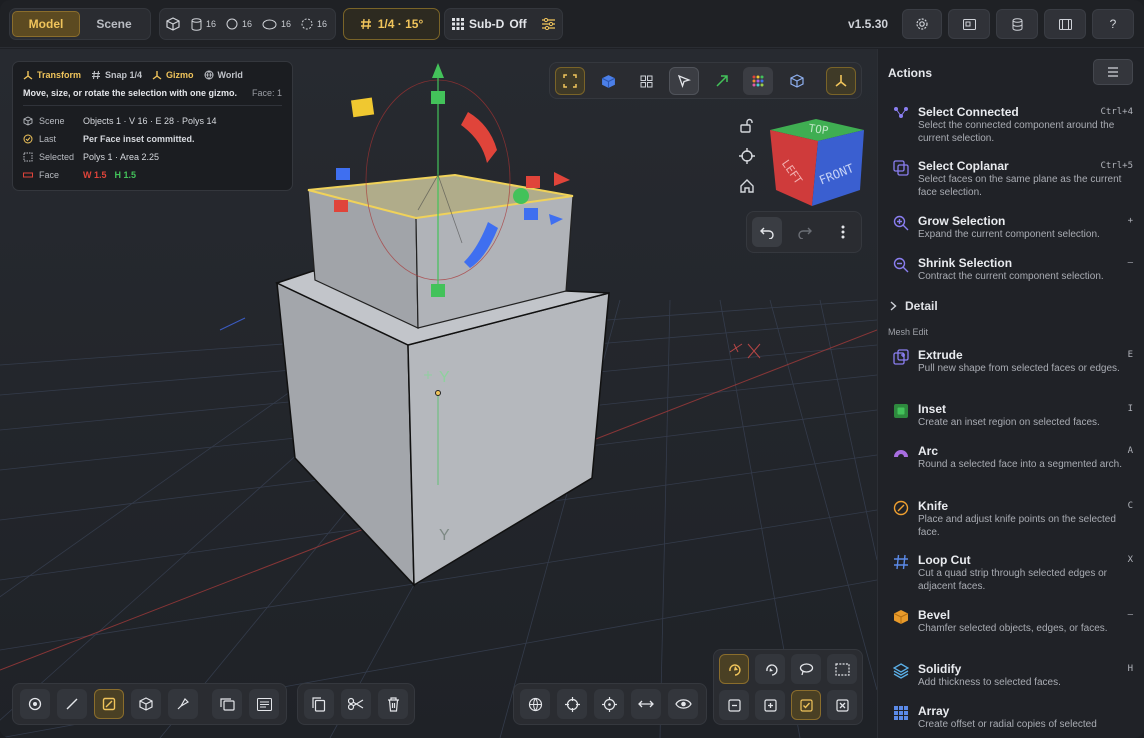  Describe the element at coordinates (770, 669) in the screenshot. I see `paint-select-button` at that location.